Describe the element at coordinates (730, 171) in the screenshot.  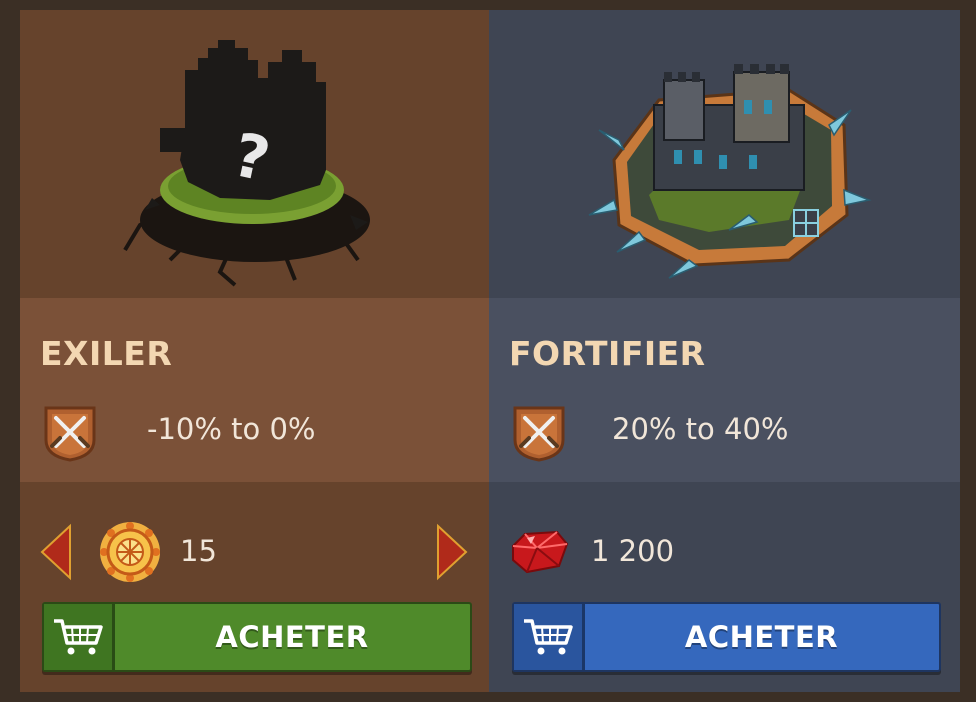
I see `fortified-castle-icon` at that location.